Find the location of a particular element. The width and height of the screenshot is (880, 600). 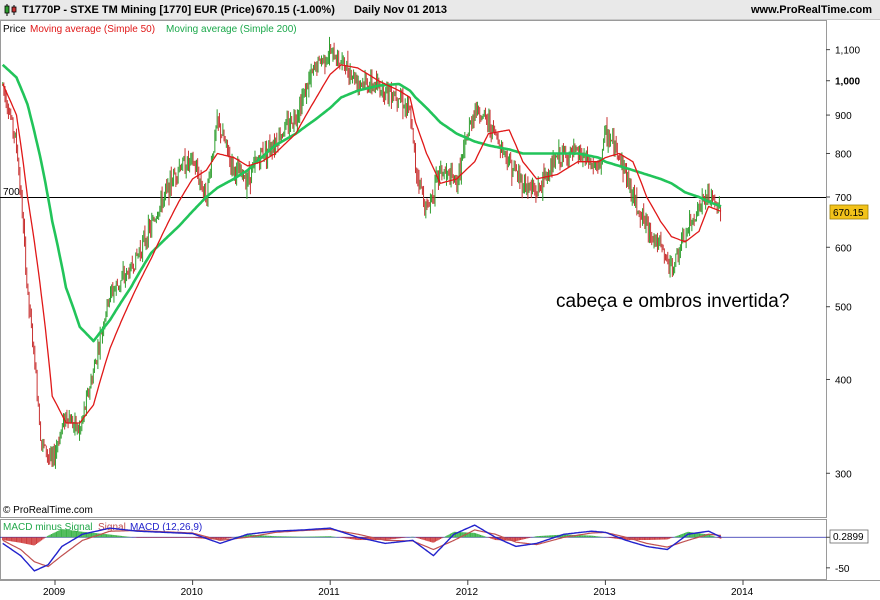

x-axis: 2009 2010 2011 2012 2013 2014 is located at coordinates (398, 589).